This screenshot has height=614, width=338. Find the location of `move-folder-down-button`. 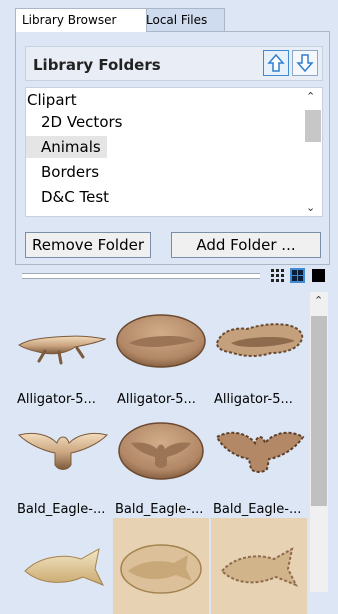

move-folder-down-button is located at coordinates (305, 63).